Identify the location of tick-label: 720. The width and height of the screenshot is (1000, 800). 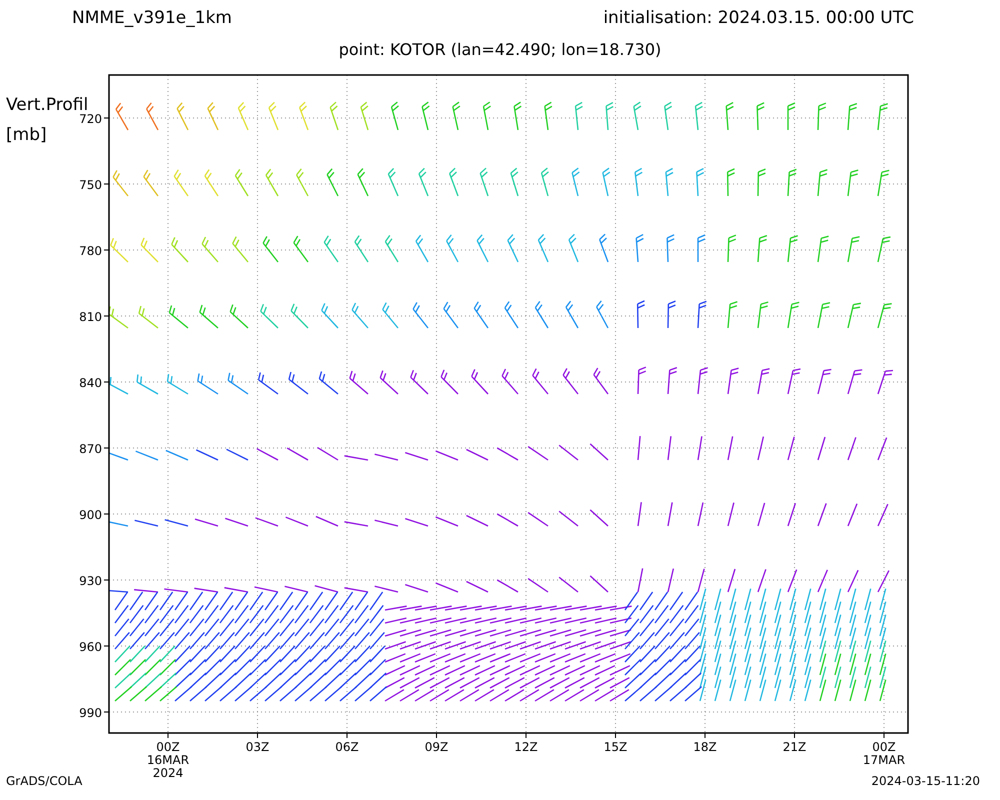
(90, 119).